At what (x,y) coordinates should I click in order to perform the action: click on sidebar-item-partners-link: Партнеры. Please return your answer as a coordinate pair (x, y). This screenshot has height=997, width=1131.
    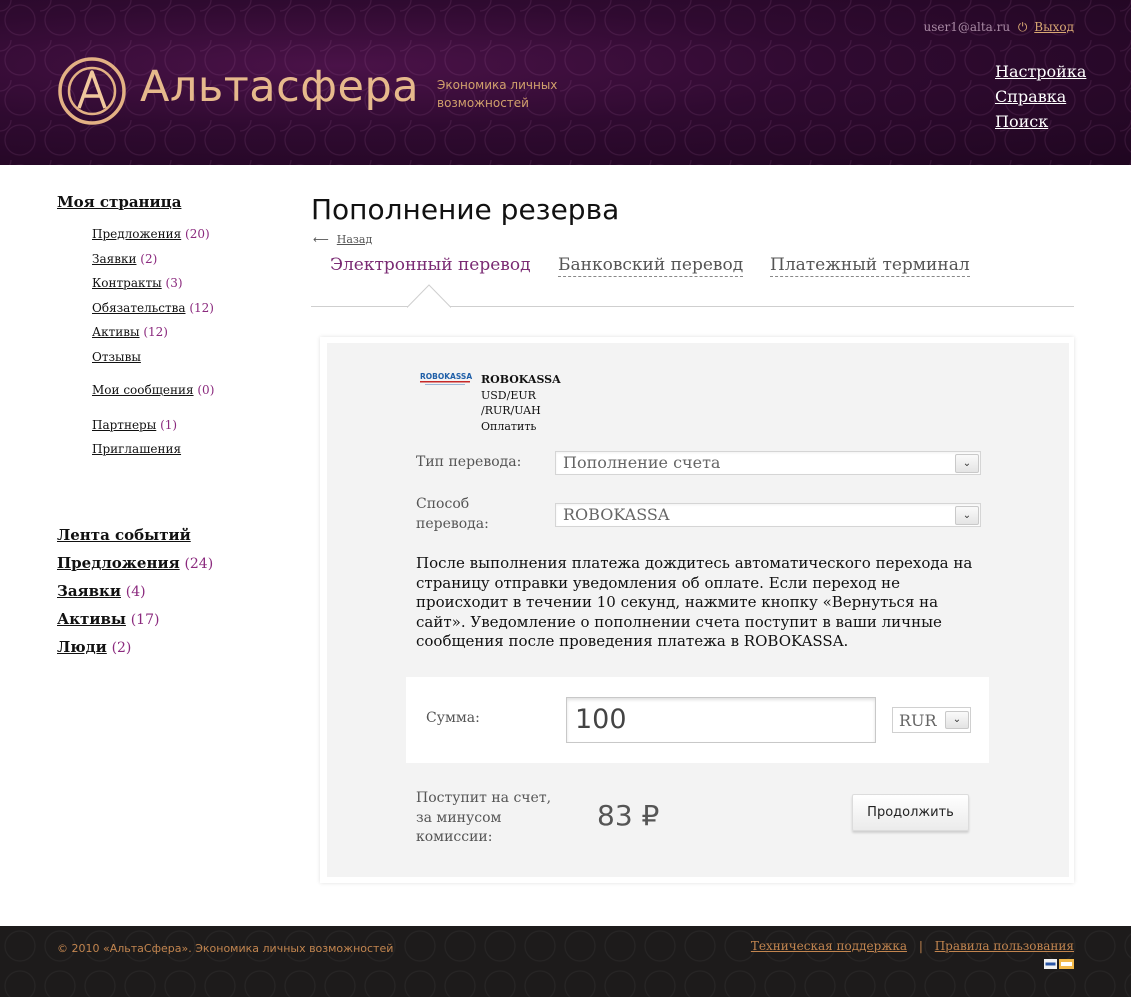
    Looking at the image, I should click on (124, 425).